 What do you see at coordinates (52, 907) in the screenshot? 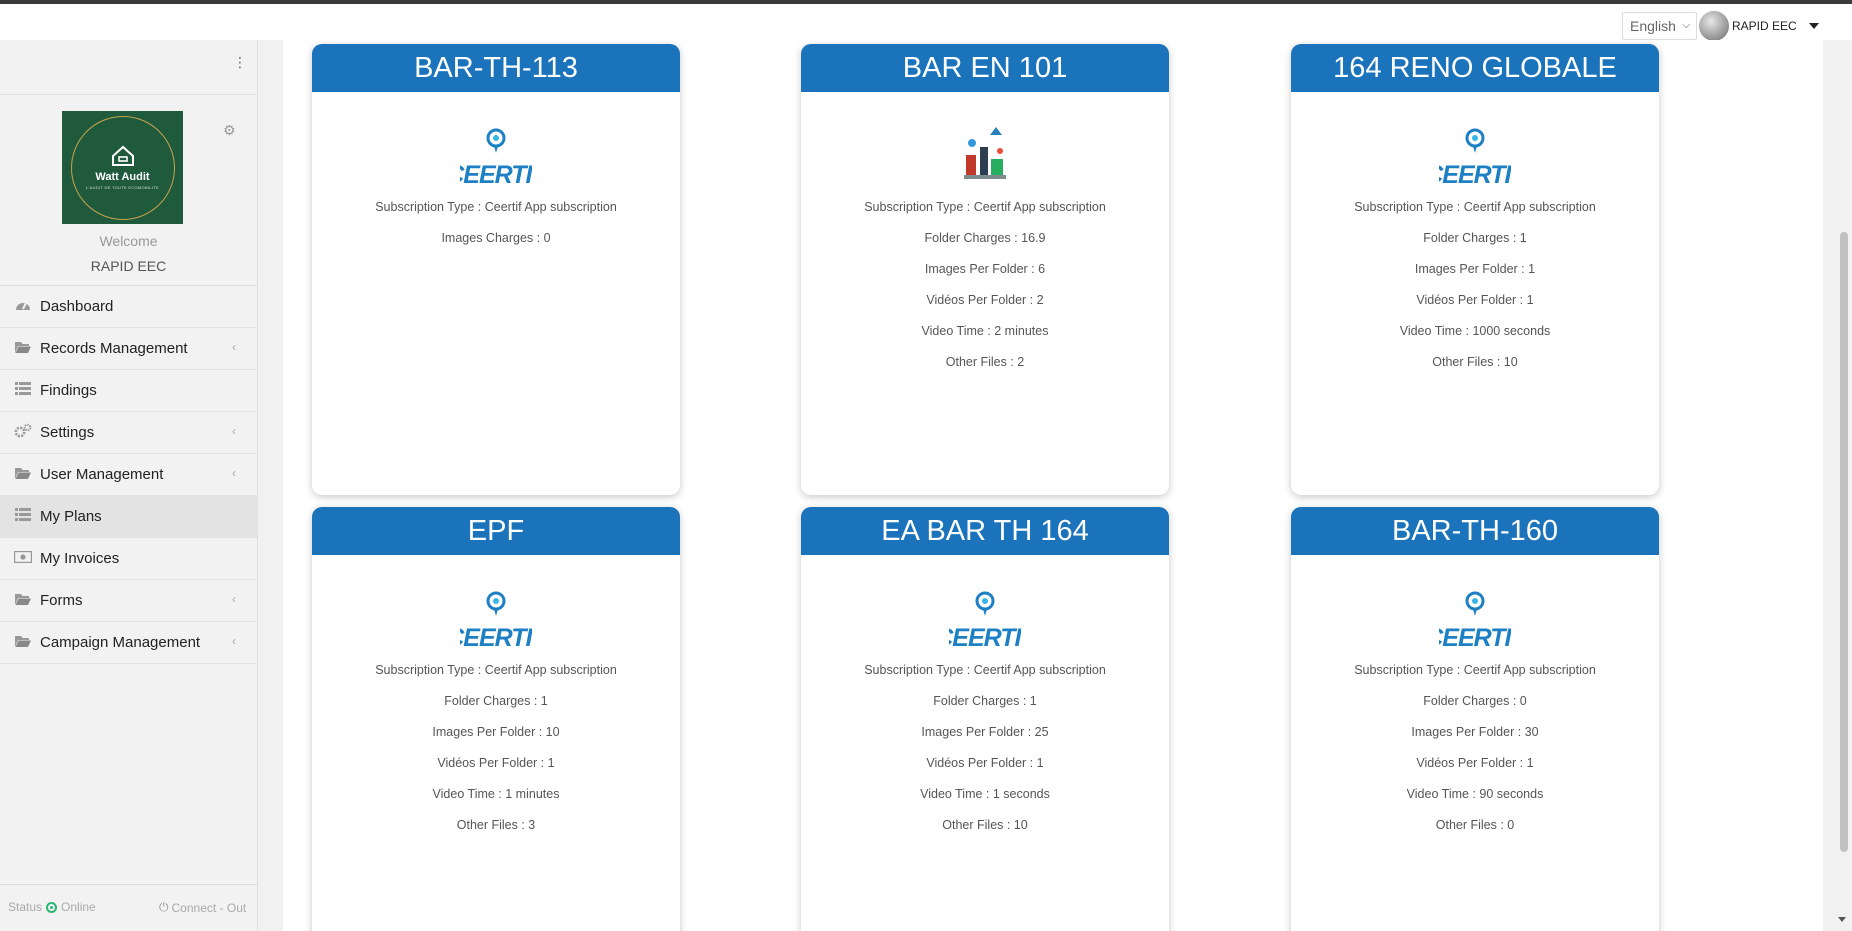
I see `status-indicator: Status Online` at bounding box center [52, 907].